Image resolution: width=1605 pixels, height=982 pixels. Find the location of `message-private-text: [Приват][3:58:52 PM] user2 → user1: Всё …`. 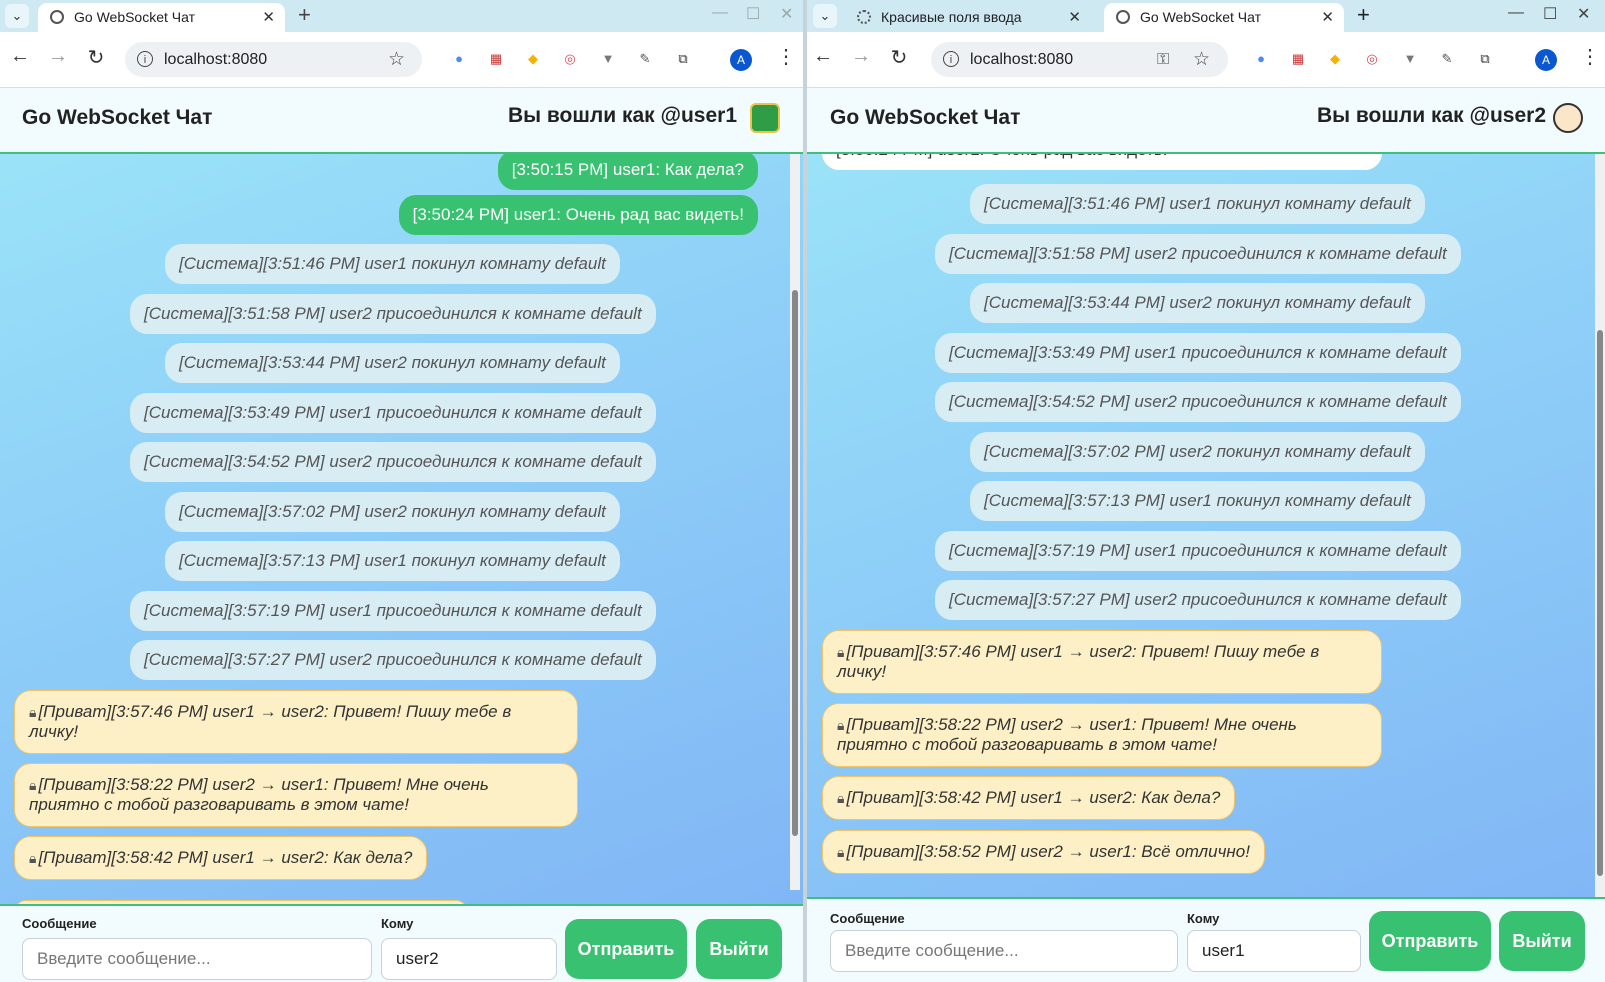

message-private-text: [Приват][3:58:52 PM] user2 → user1: Всё … is located at coordinates (1048, 851).